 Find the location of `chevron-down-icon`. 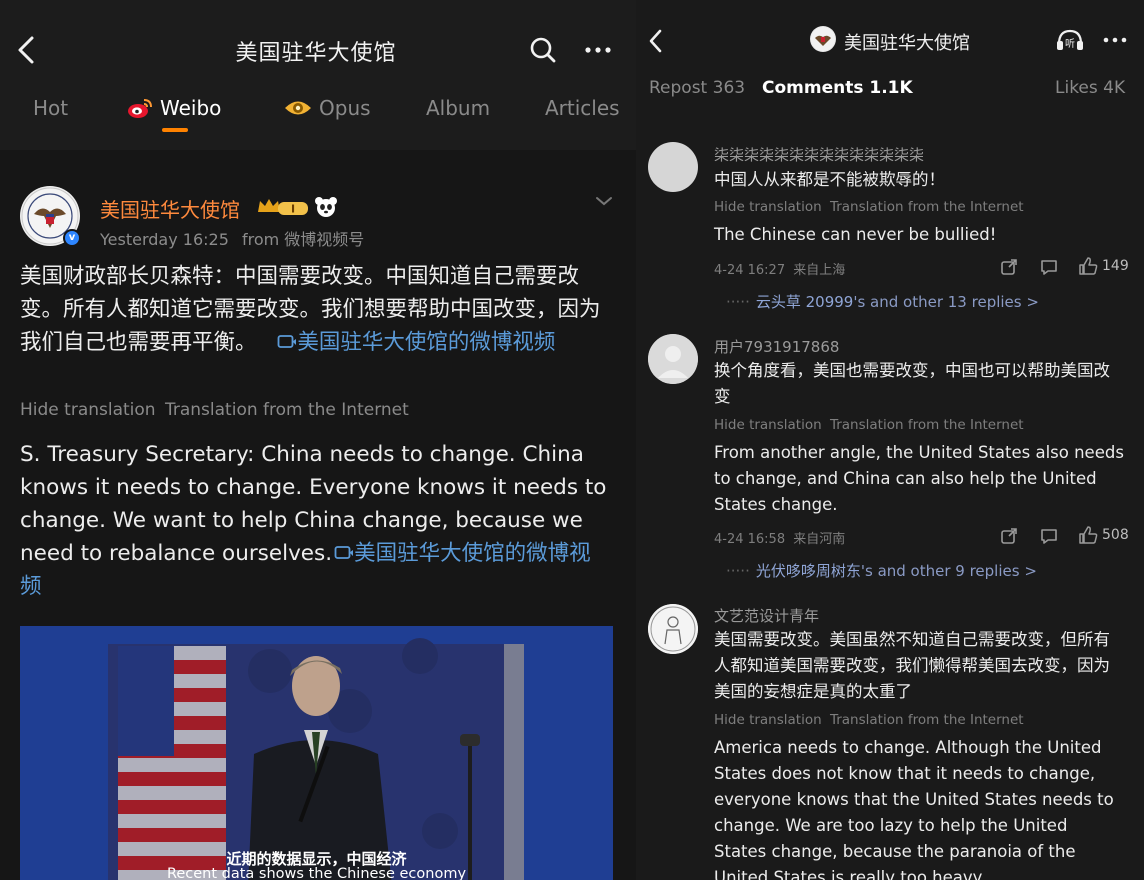

chevron-down-icon is located at coordinates (604, 201).